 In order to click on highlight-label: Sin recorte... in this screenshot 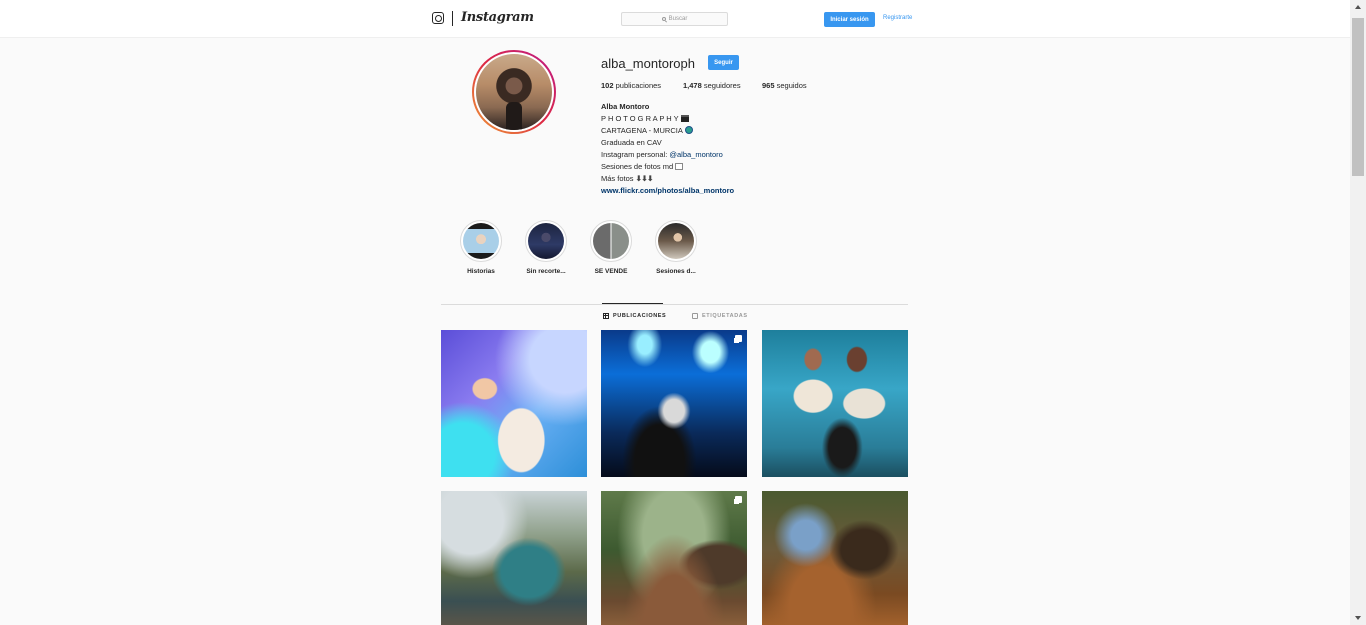, I will do `click(546, 271)`.